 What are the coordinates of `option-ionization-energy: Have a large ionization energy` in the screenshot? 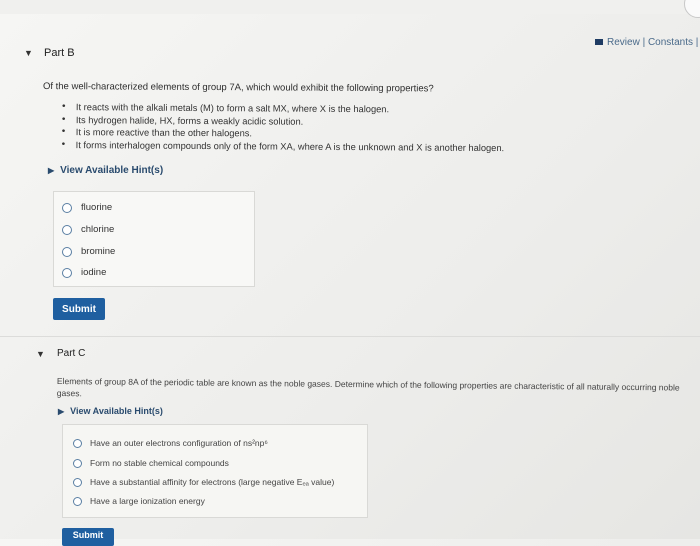 It's located at (139, 501).